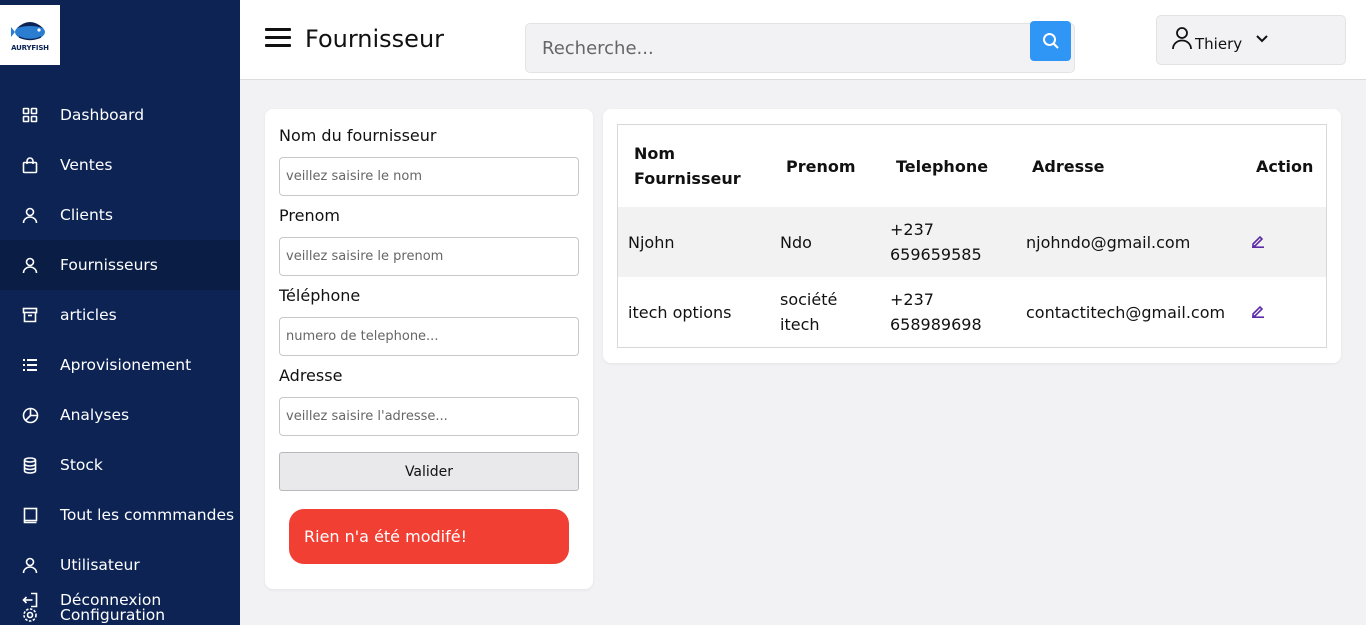  Describe the element at coordinates (30, 415) in the screenshot. I see `pie-chart-icon` at that location.